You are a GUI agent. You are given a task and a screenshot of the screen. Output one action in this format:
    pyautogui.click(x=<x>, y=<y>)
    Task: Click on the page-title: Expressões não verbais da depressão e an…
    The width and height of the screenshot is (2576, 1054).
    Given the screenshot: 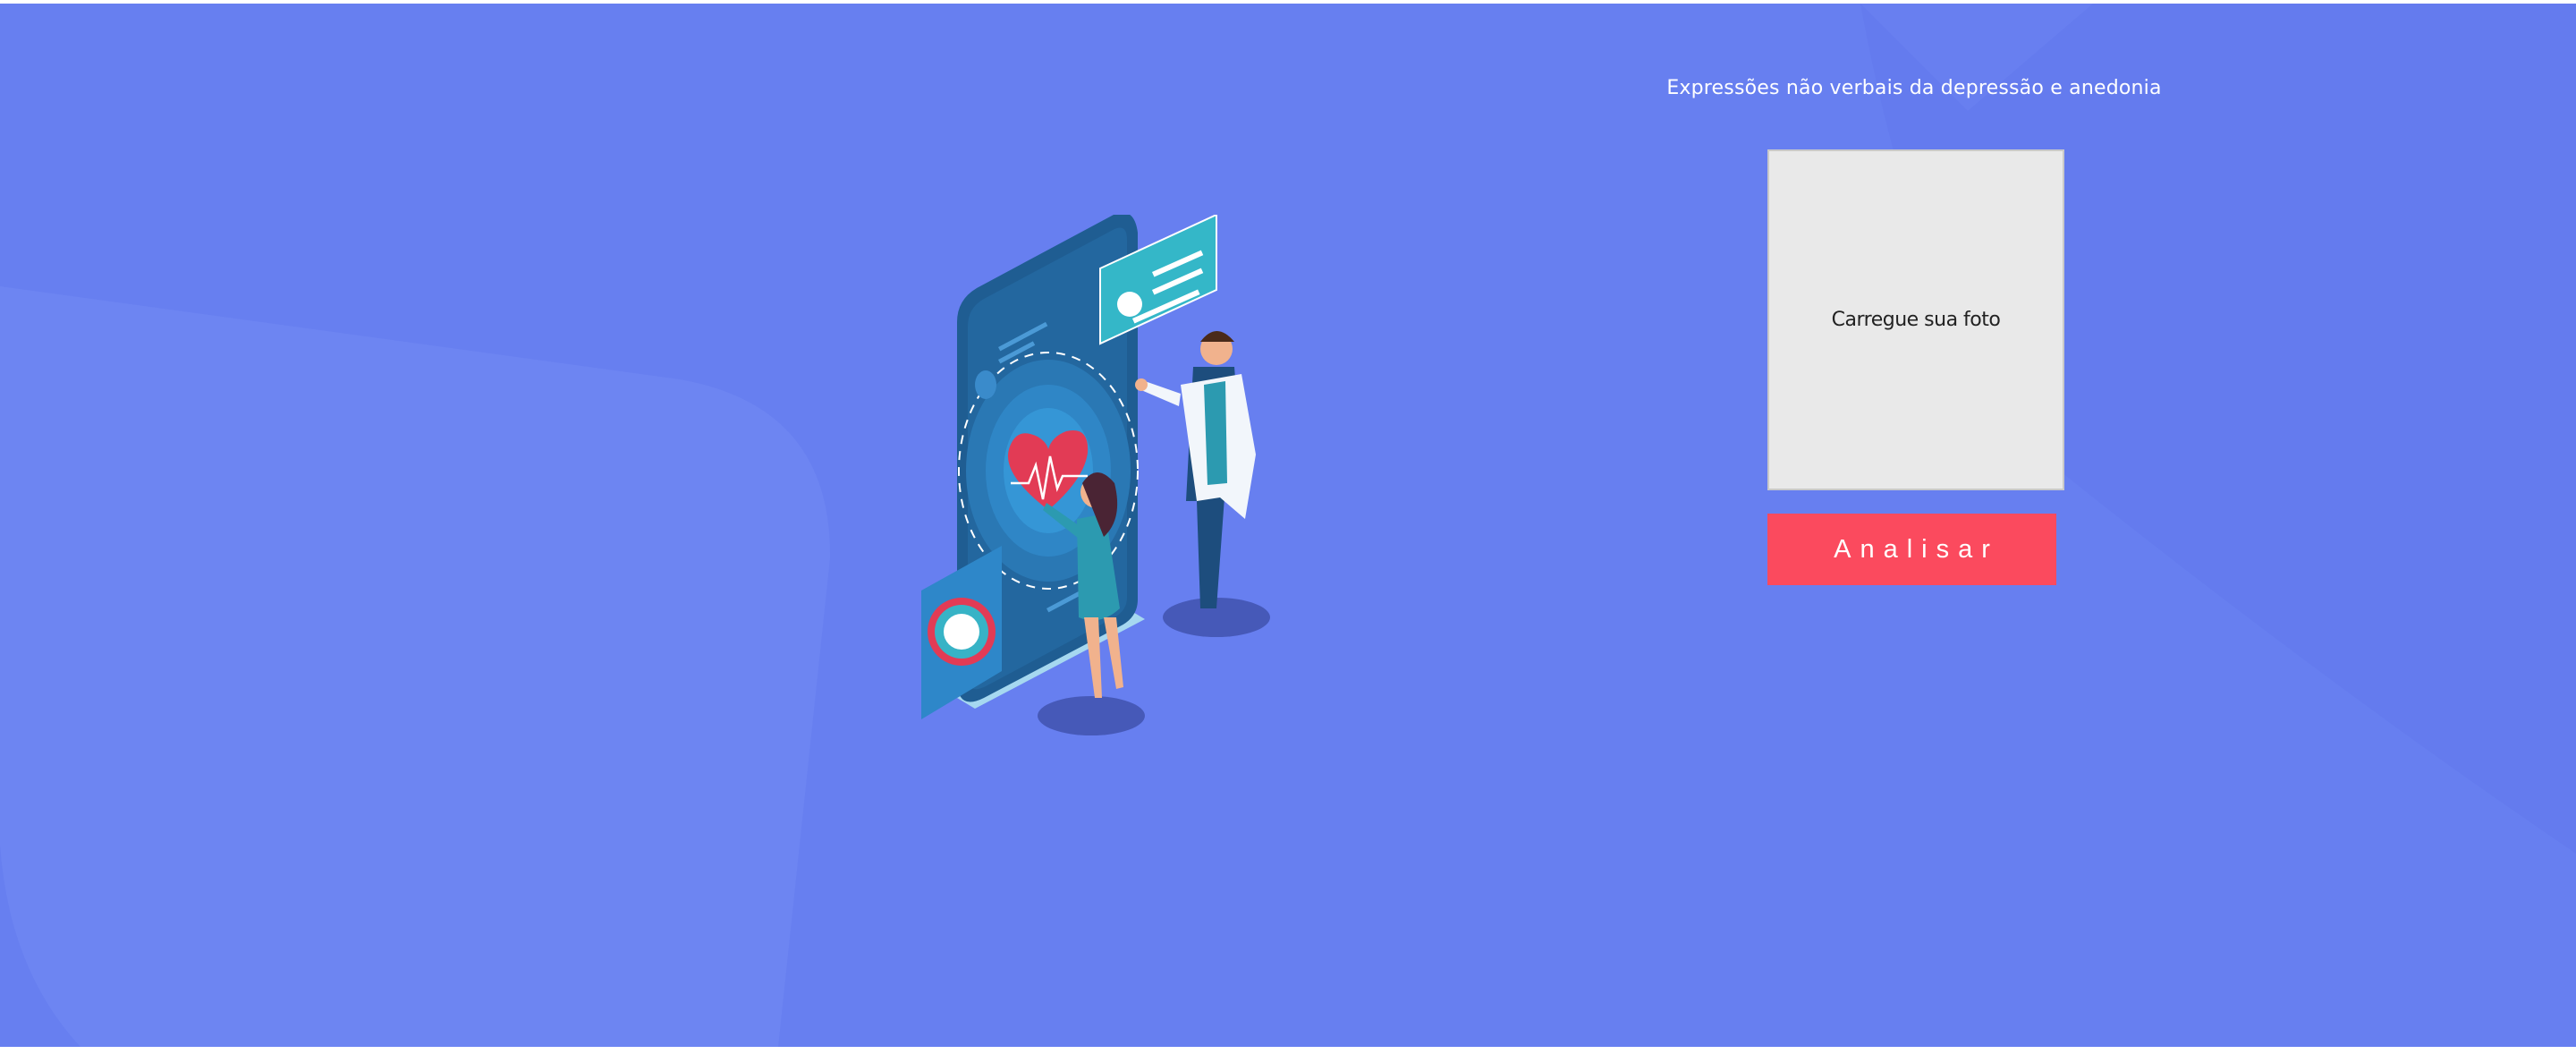 What is the action you would take?
    pyautogui.click(x=1914, y=88)
    